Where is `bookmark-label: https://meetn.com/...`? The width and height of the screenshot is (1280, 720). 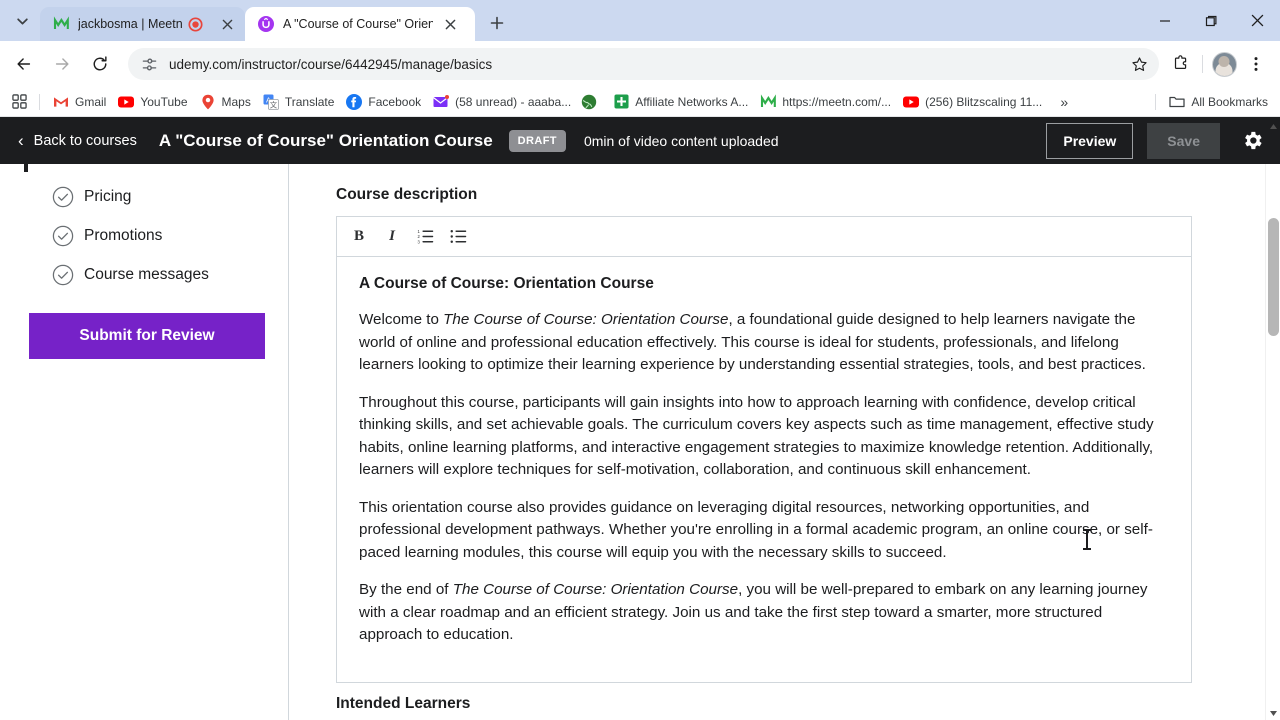
bookmark-label: https://meetn.com/... is located at coordinates (837, 101).